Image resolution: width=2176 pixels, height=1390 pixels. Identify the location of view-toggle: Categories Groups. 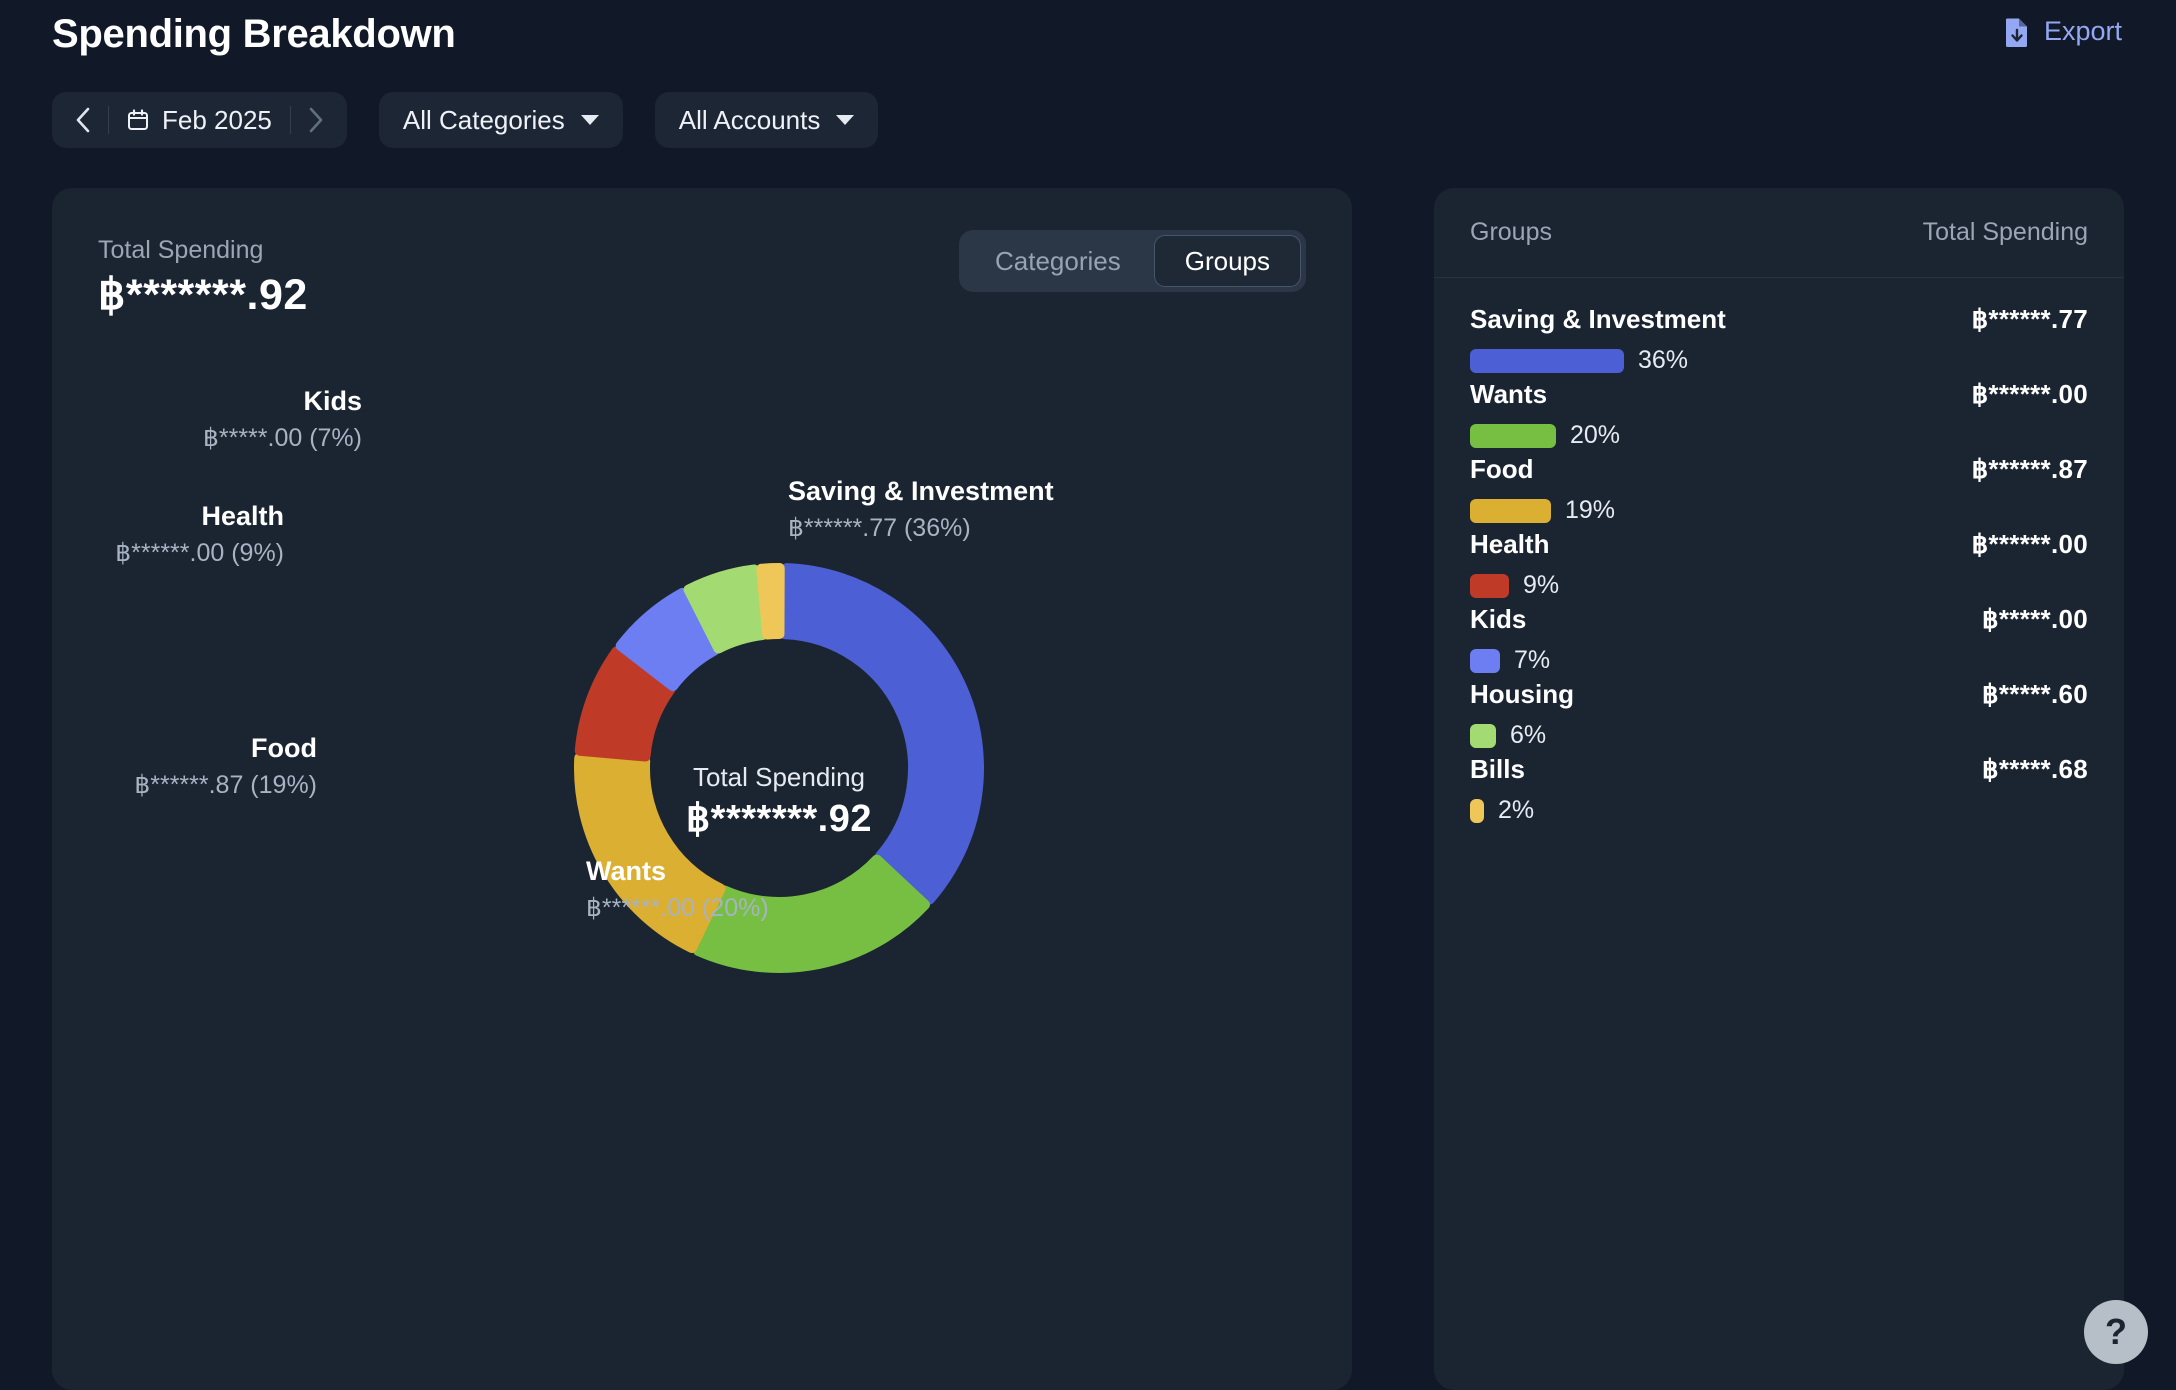
(1132, 261).